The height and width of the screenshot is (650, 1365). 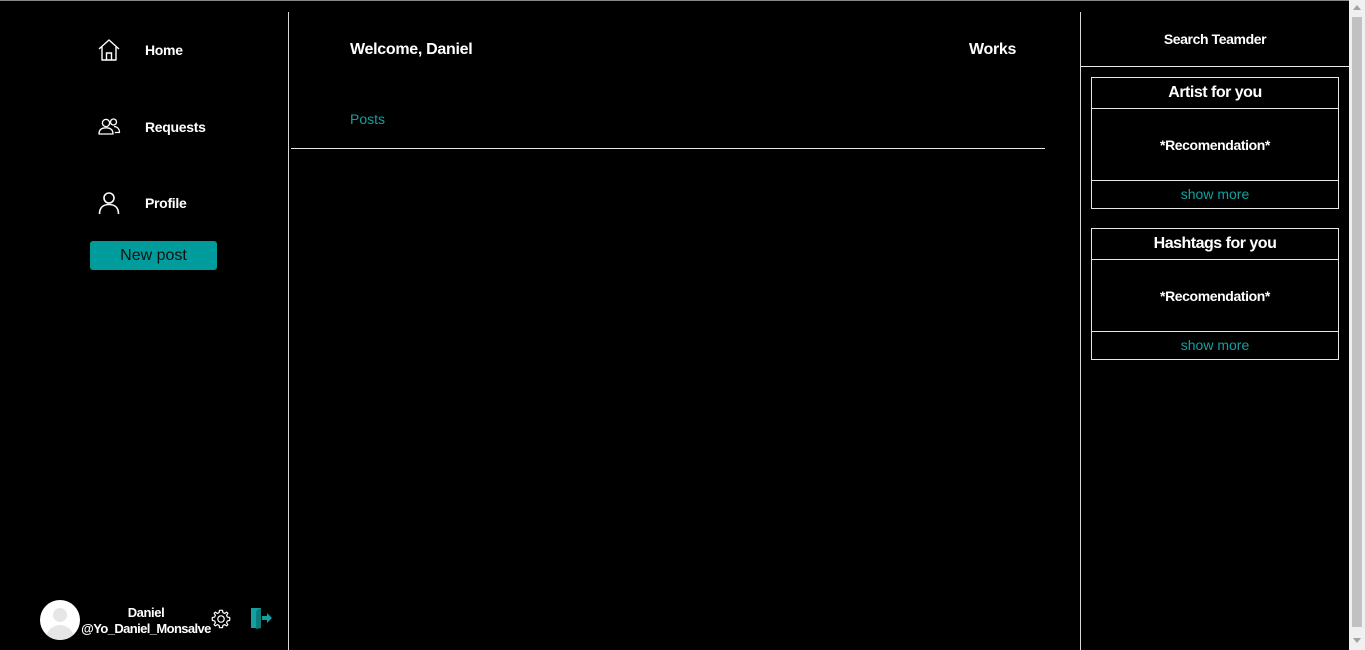 What do you see at coordinates (141, 203) in the screenshot?
I see `nav-profile: Profile` at bounding box center [141, 203].